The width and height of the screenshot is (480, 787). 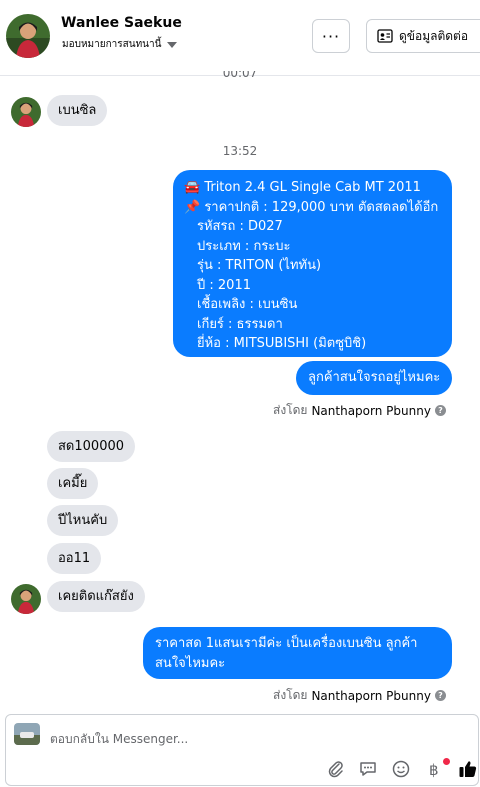 I want to click on assign-label: มอบหมายการสนทนานี้, so click(x=112, y=44).